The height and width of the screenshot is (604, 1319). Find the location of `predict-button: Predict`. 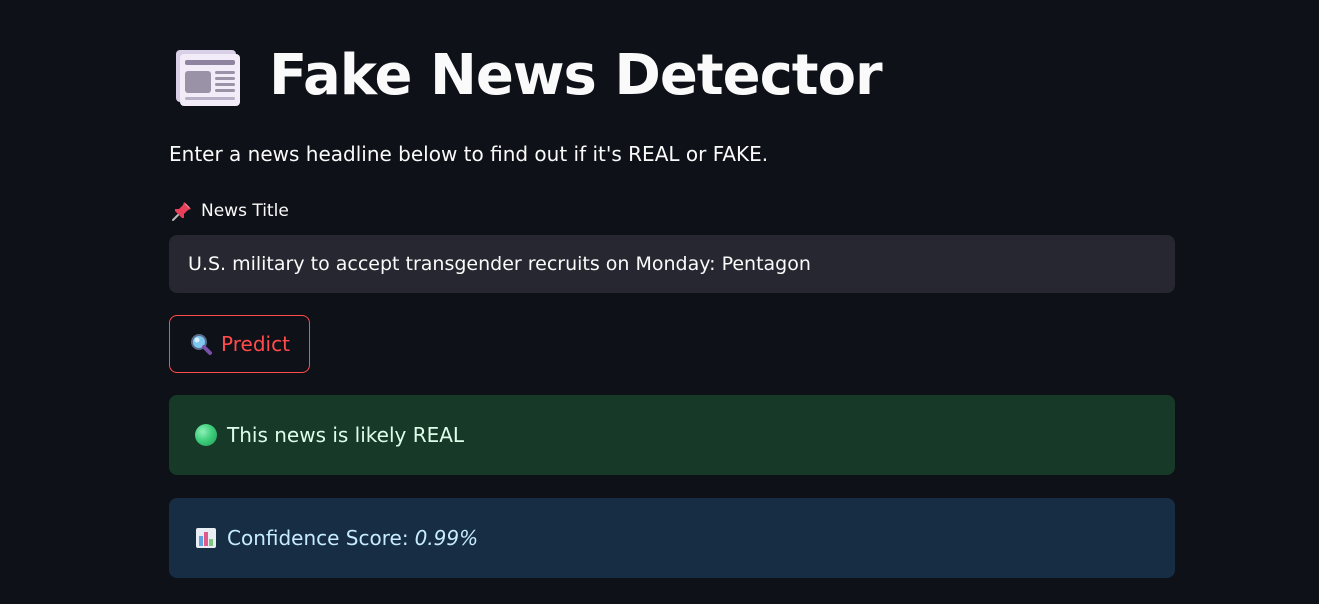

predict-button: Predict is located at coordinates (239, 344).